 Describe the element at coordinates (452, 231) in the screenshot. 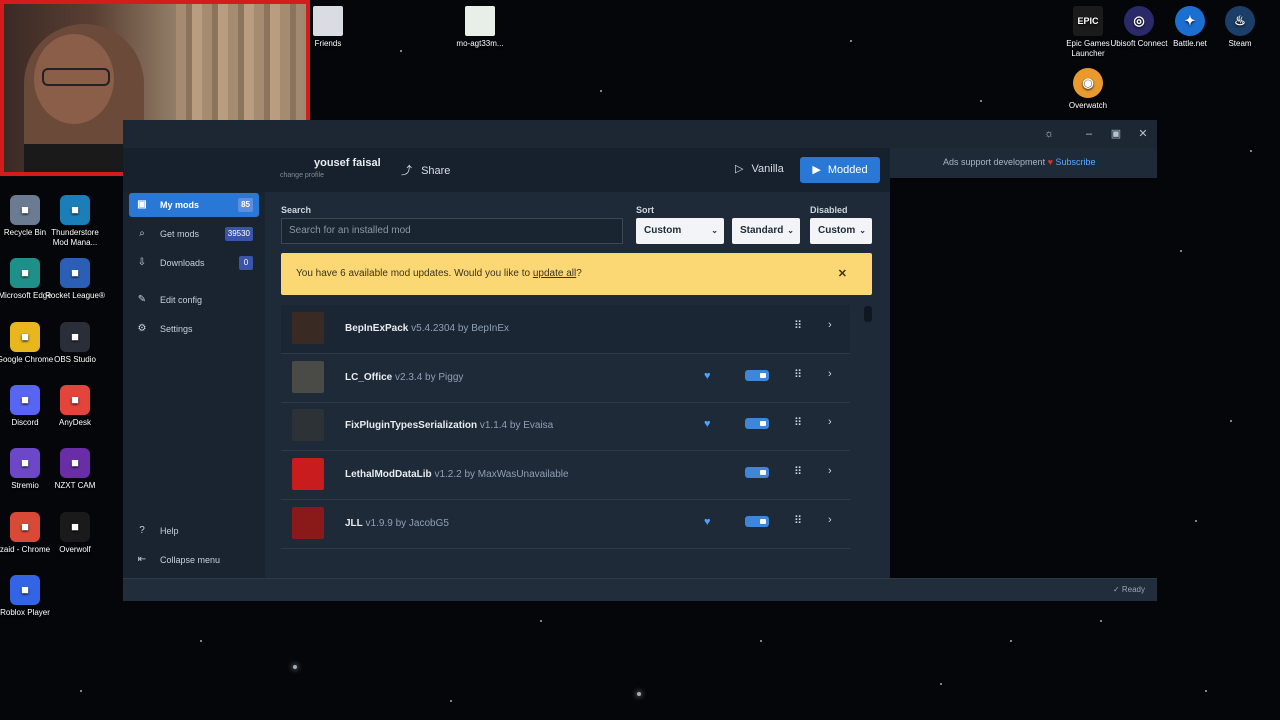

I see `search-input: Search for an installed mod` at that location.